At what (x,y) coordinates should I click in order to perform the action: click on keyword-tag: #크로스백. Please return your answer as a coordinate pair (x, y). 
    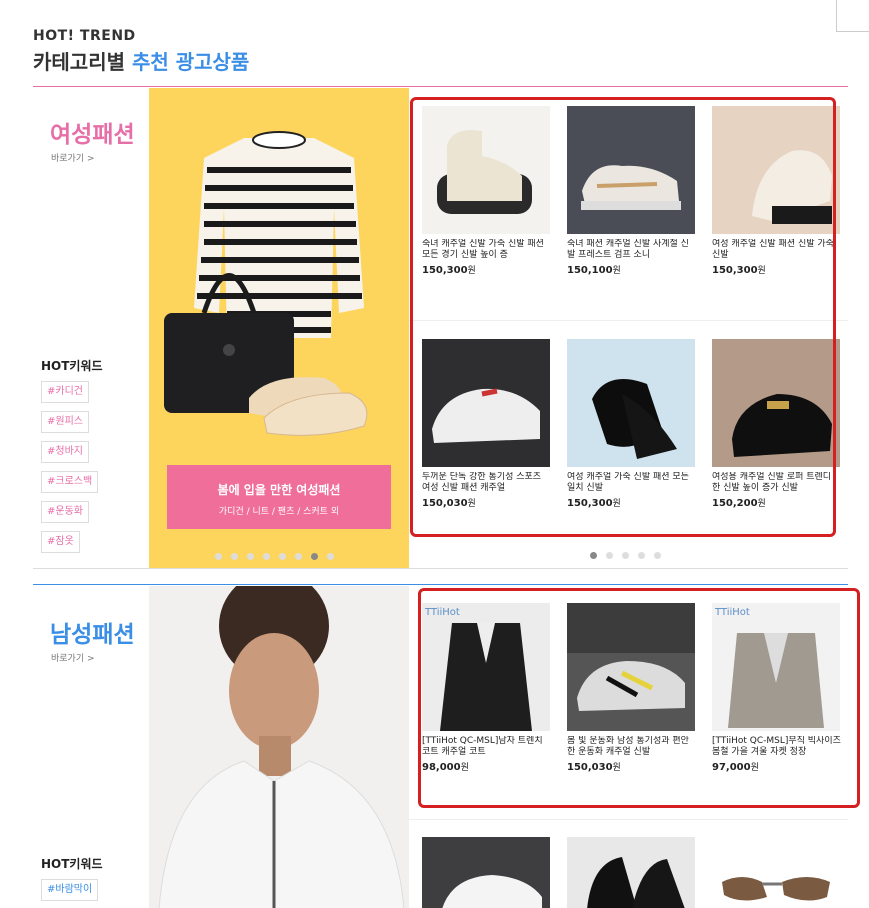
    Looking at the image, I should click on (70, 482).